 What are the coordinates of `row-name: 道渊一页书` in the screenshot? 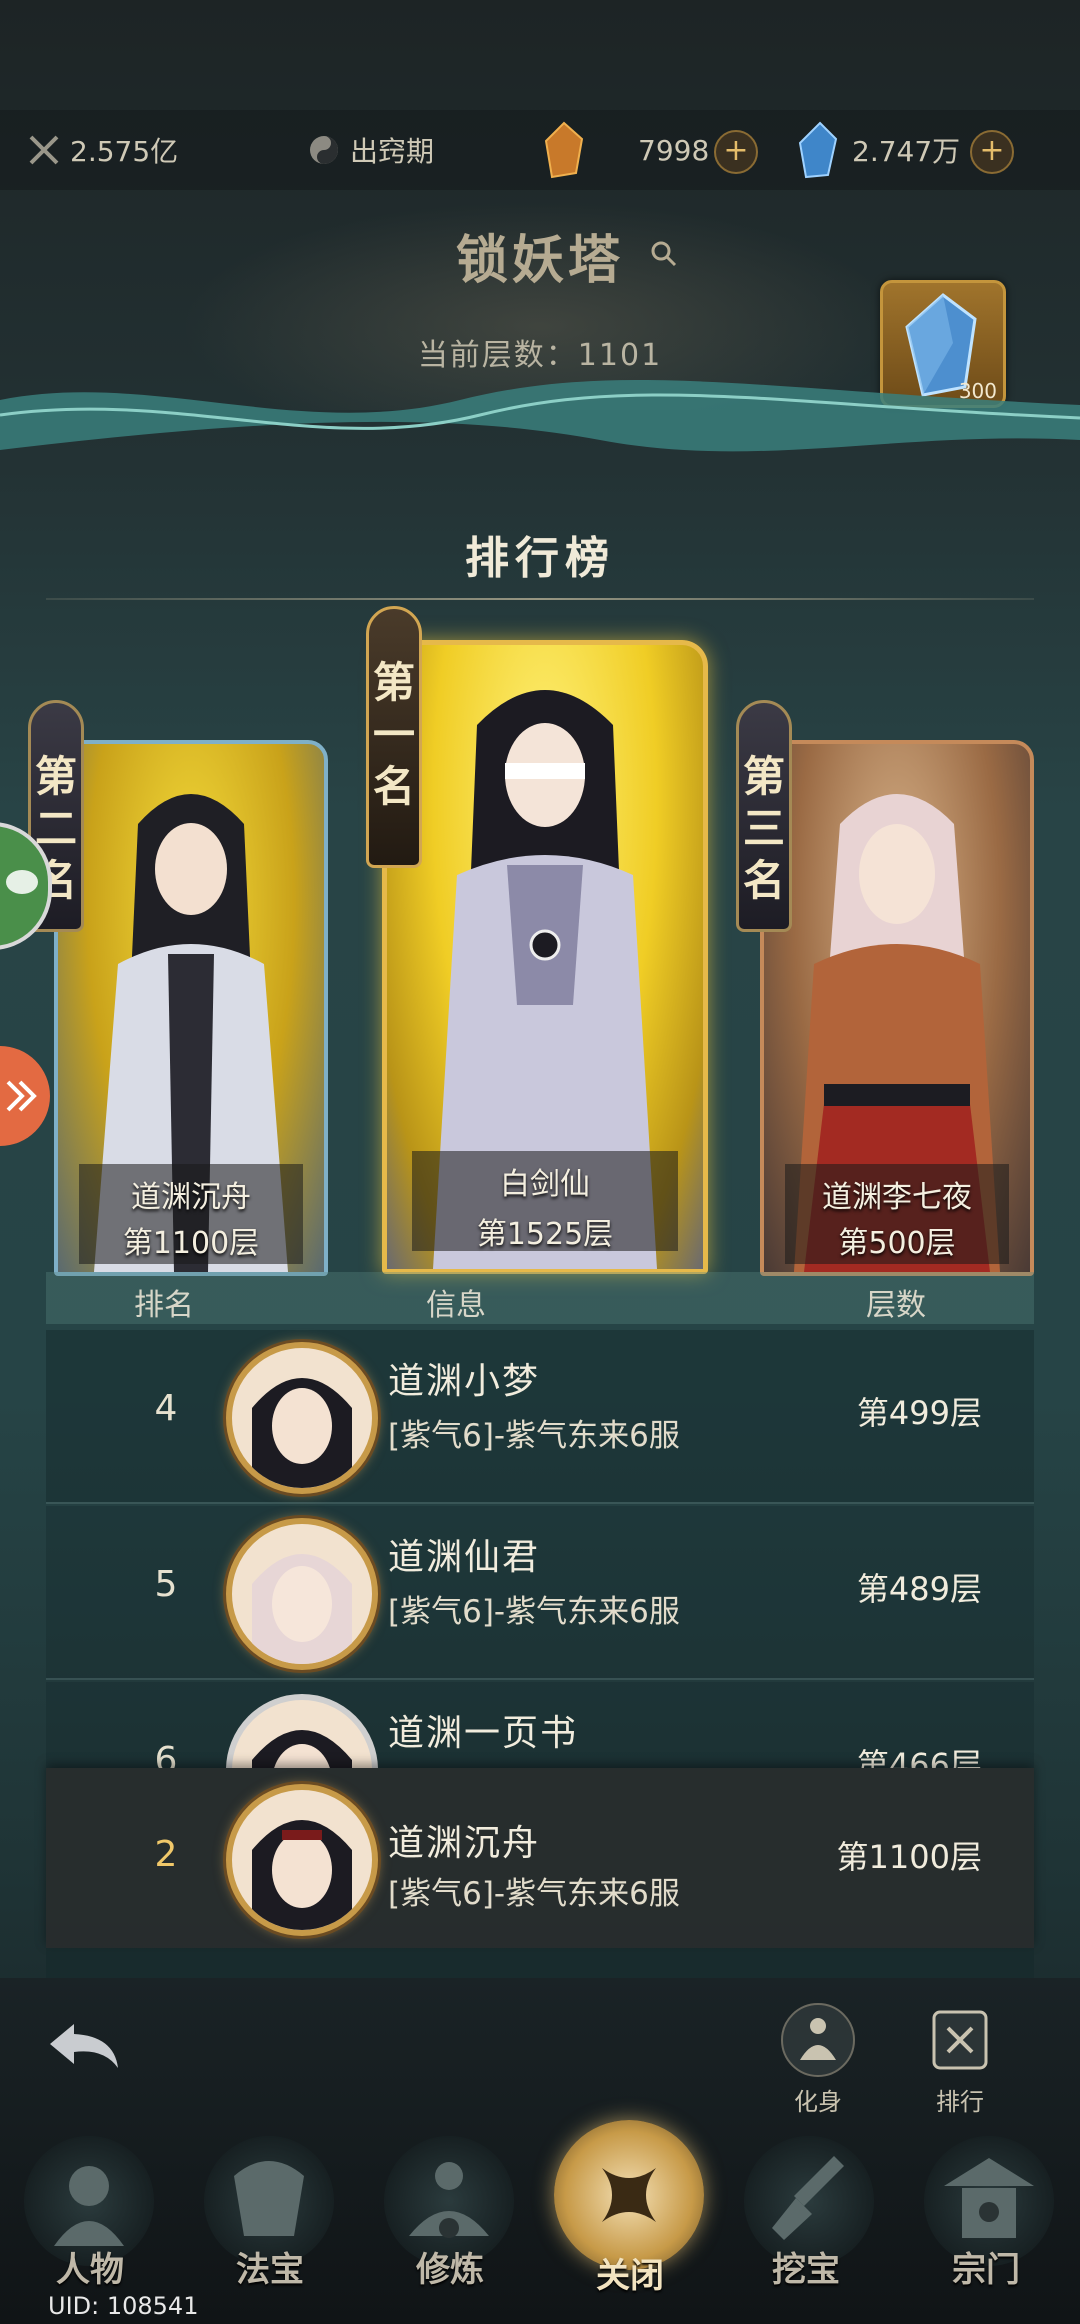 It's located at (483, 1733).